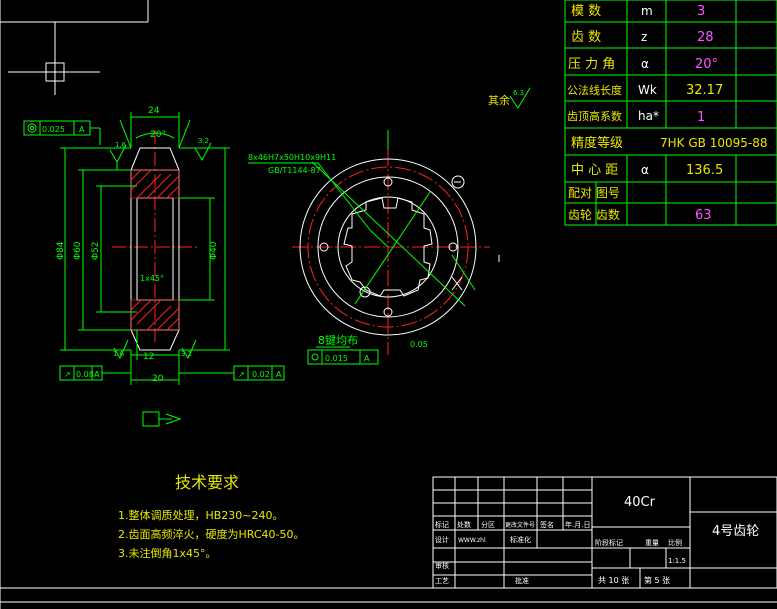 Image resolution: width=777 pixels, height=609 pixels. What do you see at coordinates (201, 515) in the screenshot?
I see `tech-req-item-1: 1.整体调质处理，HB230~240。` at bounding box center [201, 515].